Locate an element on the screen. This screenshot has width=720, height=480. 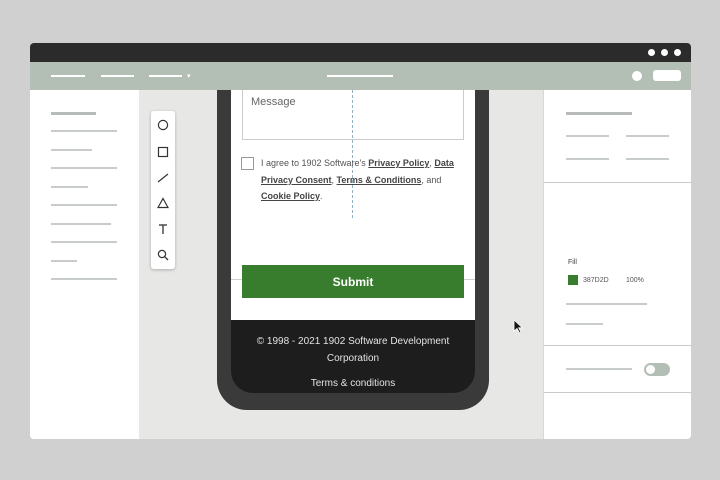
footer-terms-link: Terms & conditions is located at coordinates (353, 383).